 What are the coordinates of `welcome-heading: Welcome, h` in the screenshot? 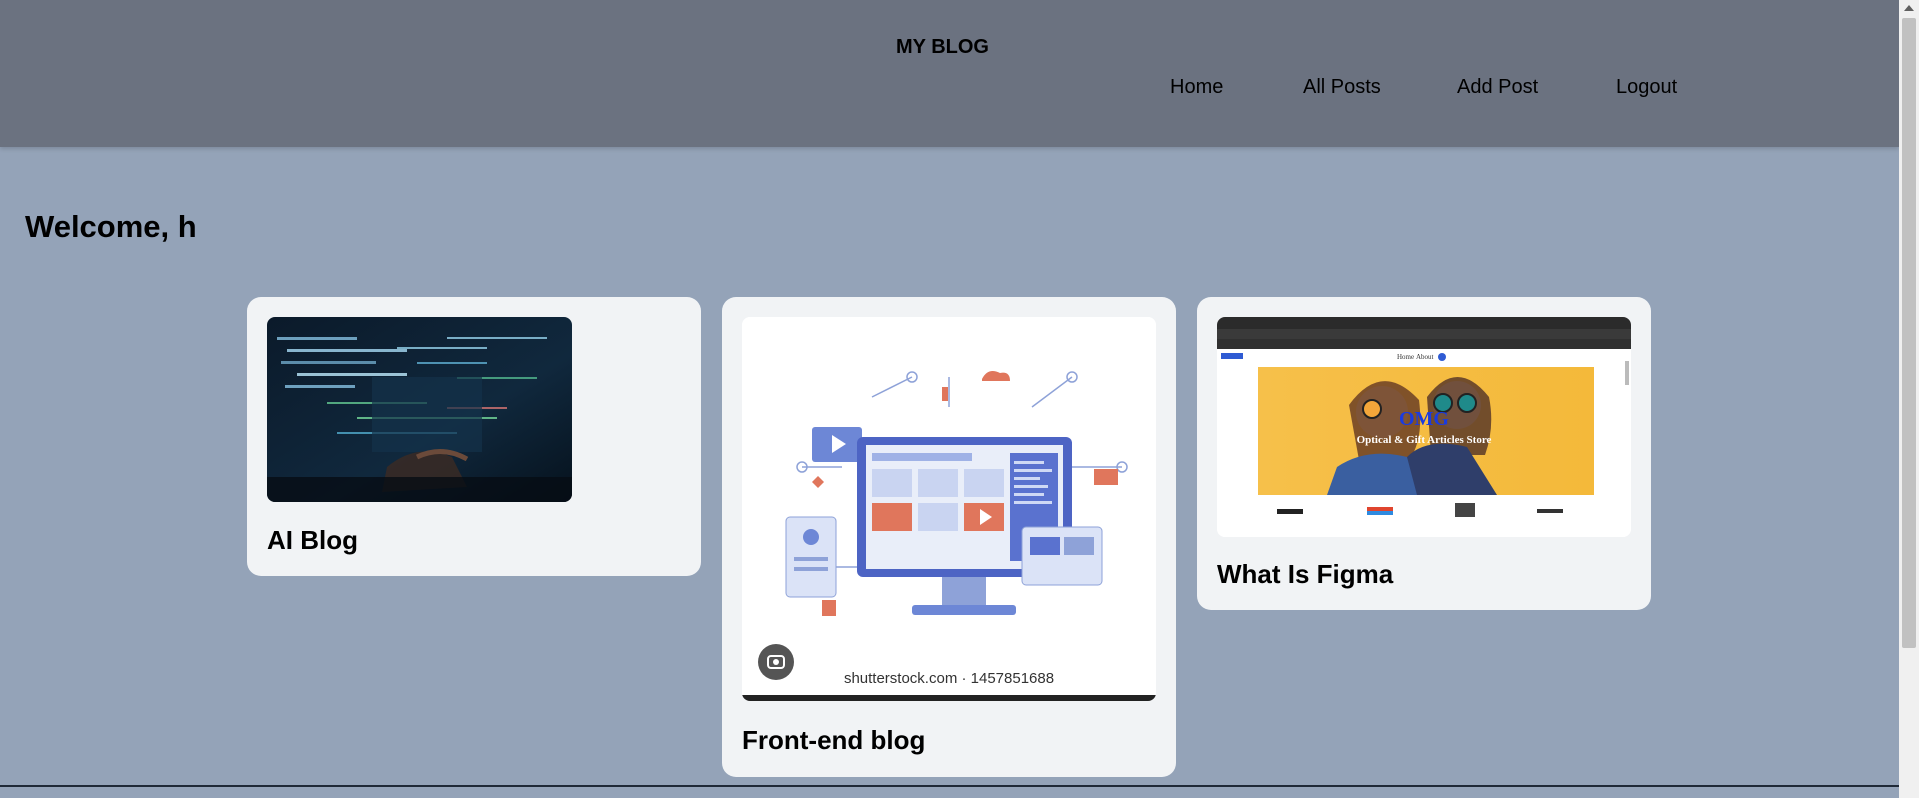 It's located at (111, 226).